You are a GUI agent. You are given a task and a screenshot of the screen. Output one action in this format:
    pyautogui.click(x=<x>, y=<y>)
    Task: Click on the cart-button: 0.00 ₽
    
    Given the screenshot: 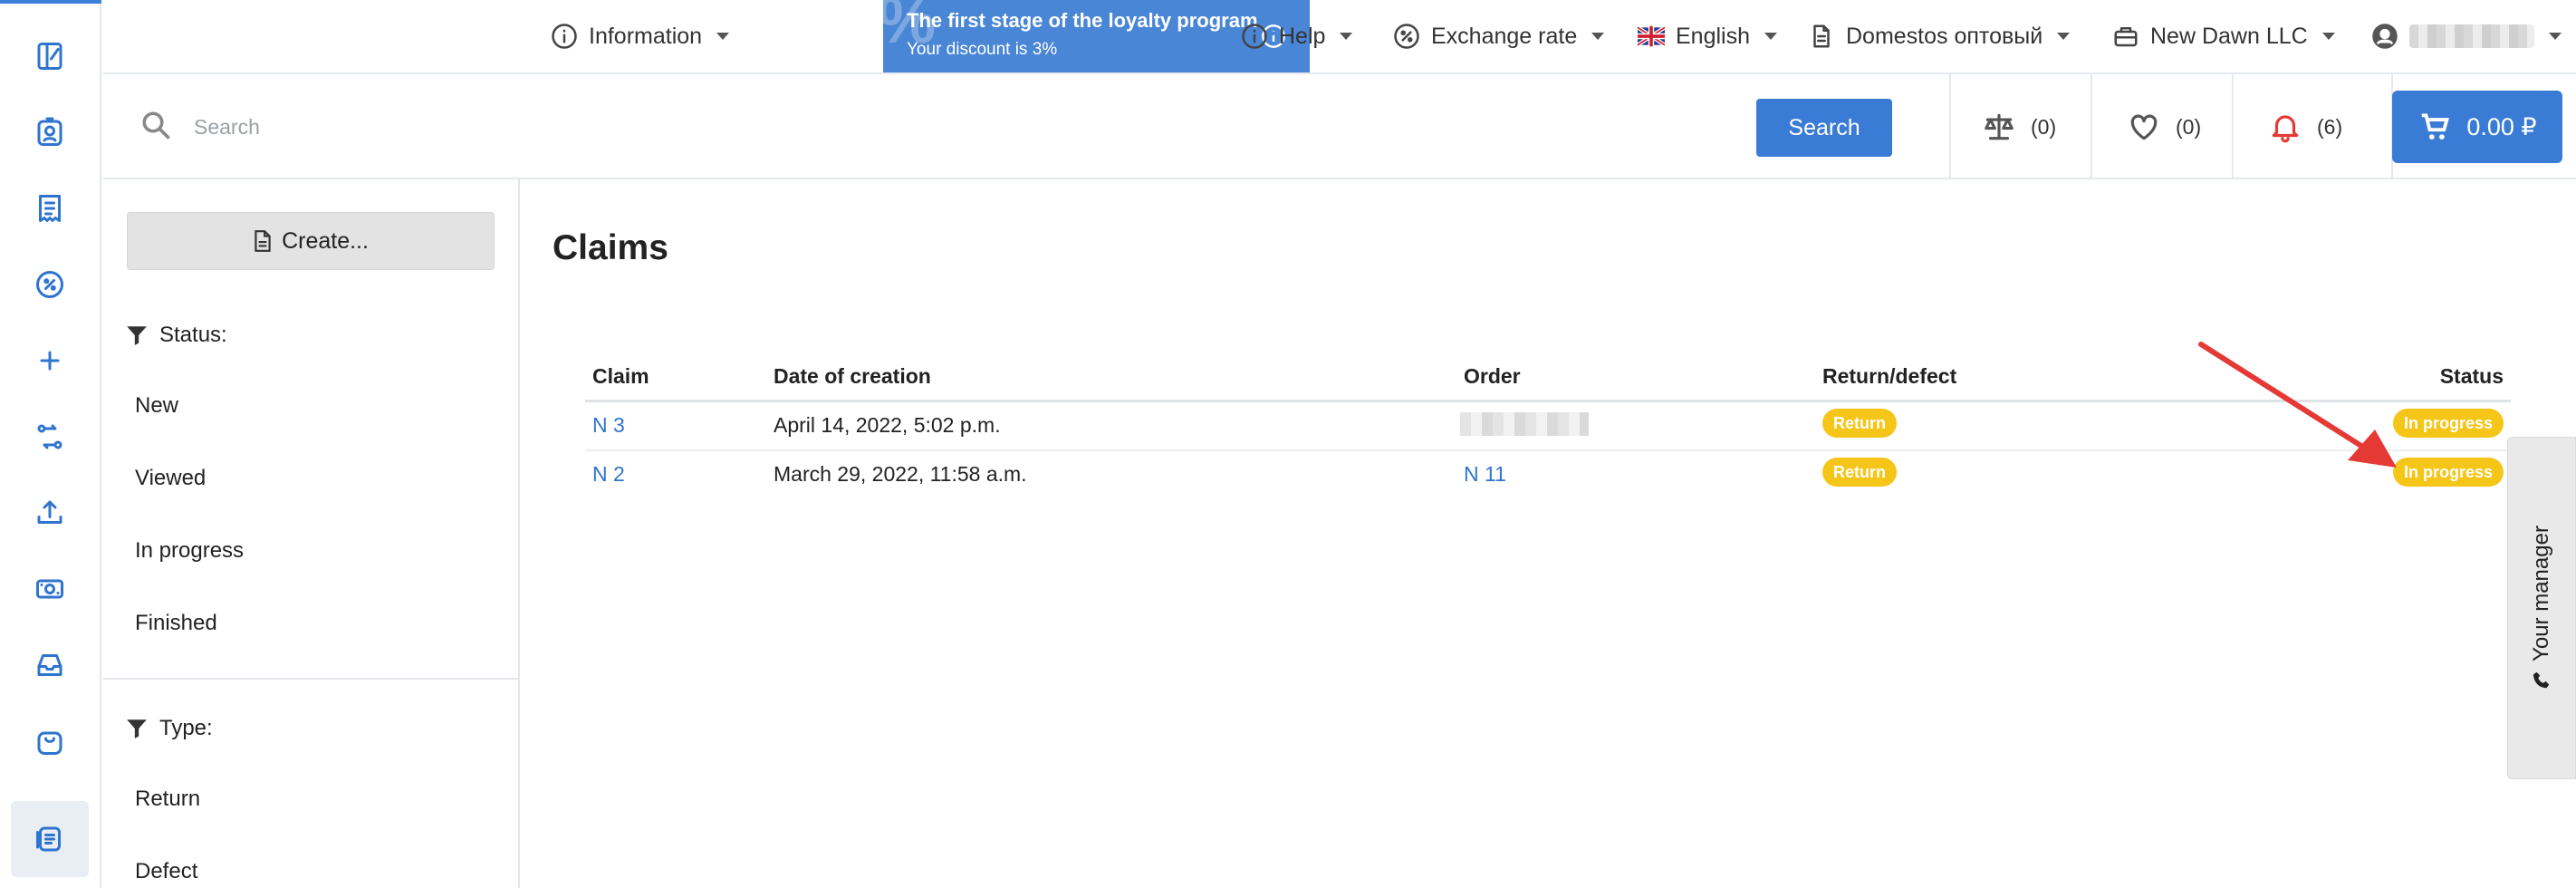 What is the action you would take?
    pyautogui.click(x=2477, y=127)
    